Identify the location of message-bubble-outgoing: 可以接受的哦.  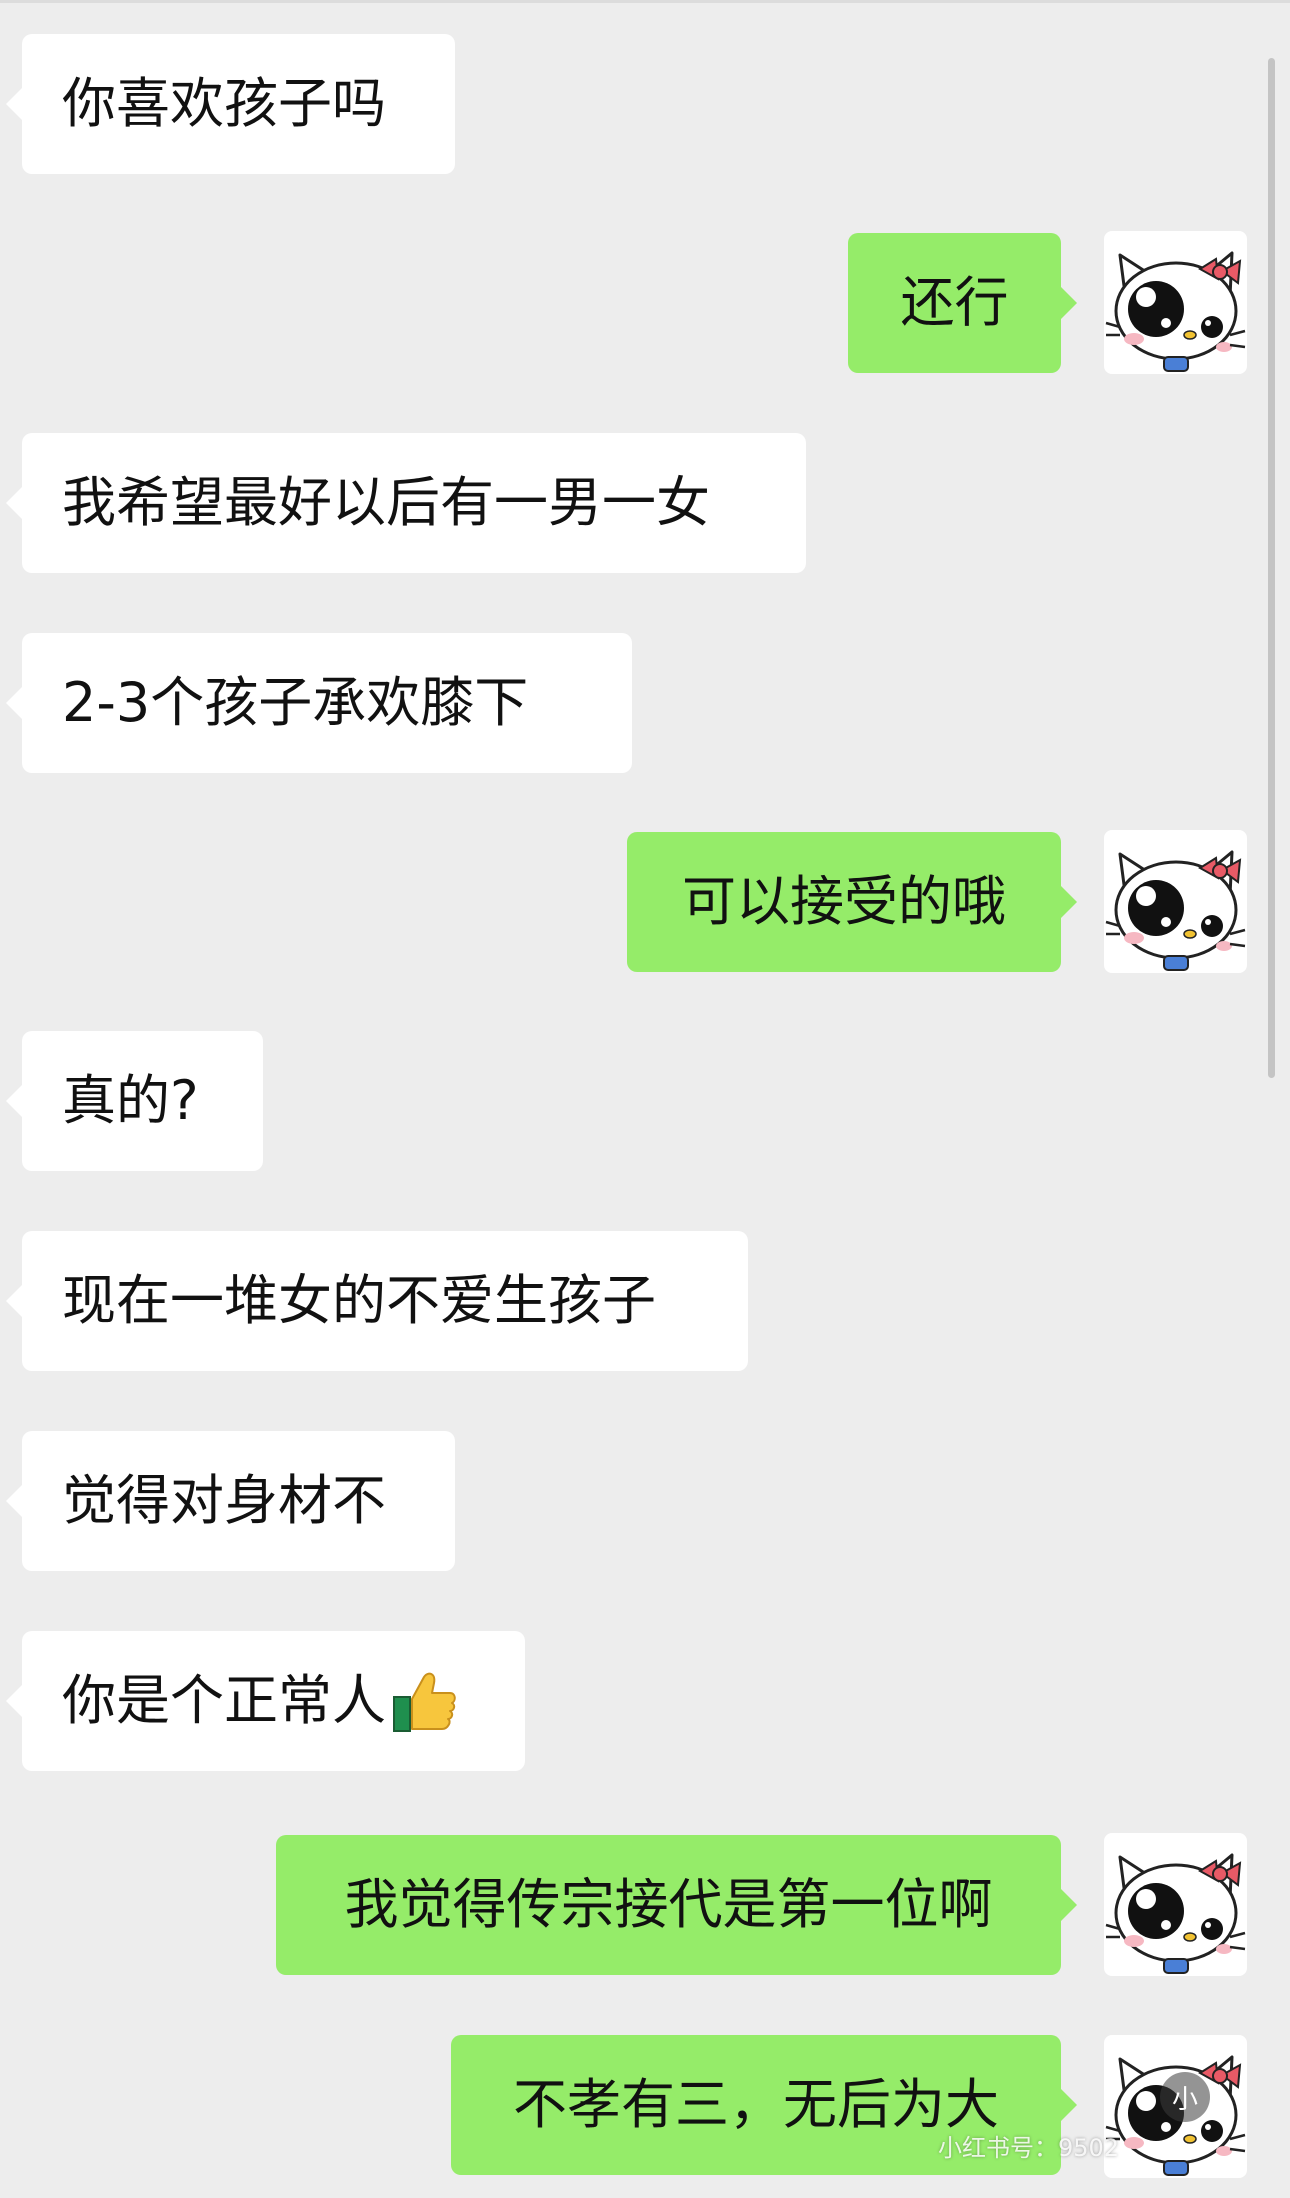
(852, 902).